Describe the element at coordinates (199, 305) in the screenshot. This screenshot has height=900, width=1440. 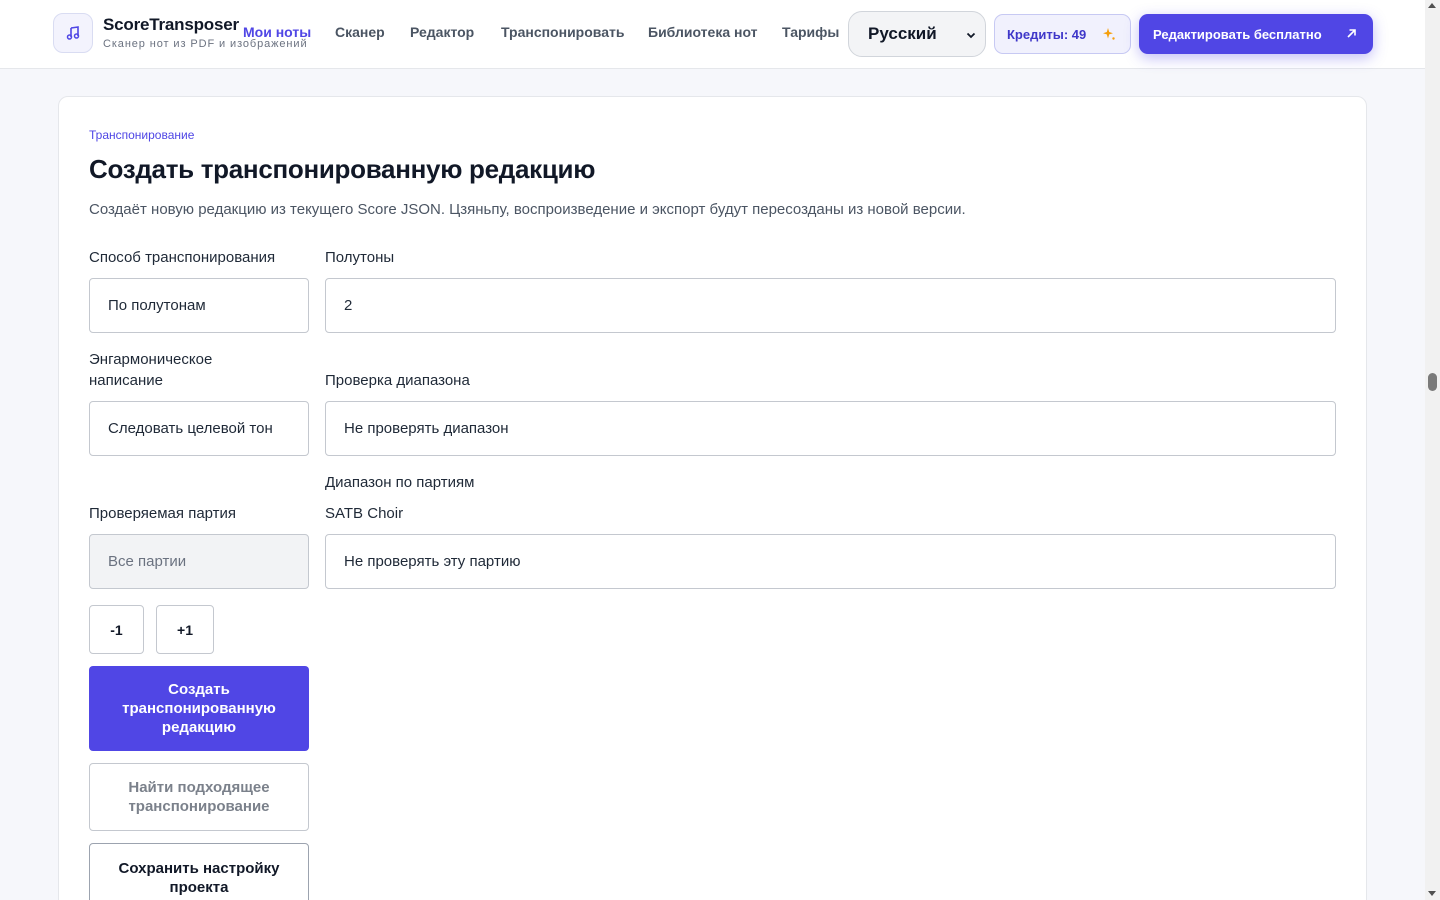
I see `method-select: По полутонам` at that location.